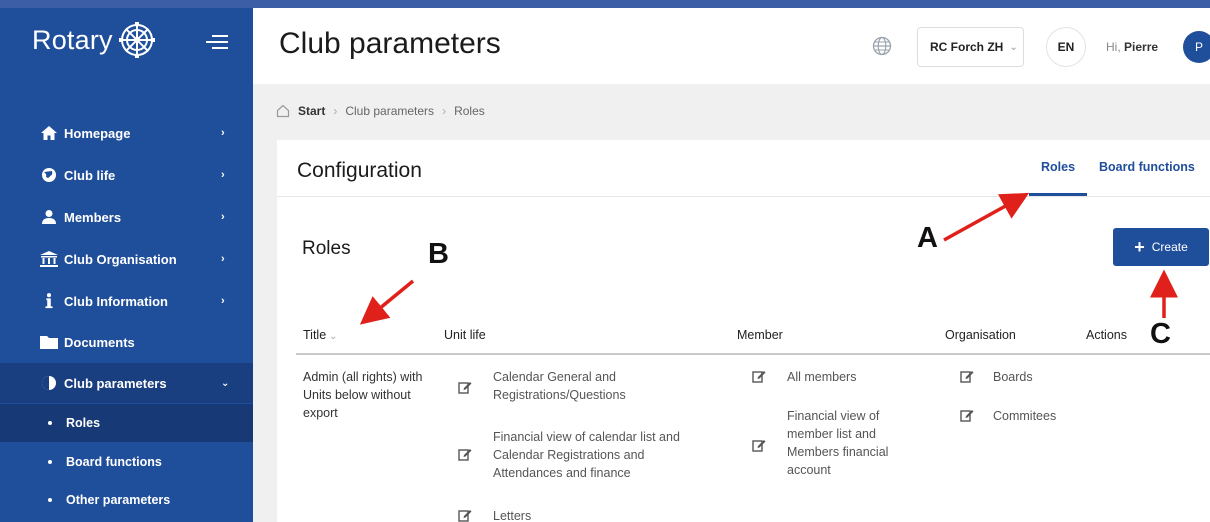 This screenshot has width=1210, height=522. I want to click on sidebar-subitem-other-parameters: Other parameters, so click(126, 500).